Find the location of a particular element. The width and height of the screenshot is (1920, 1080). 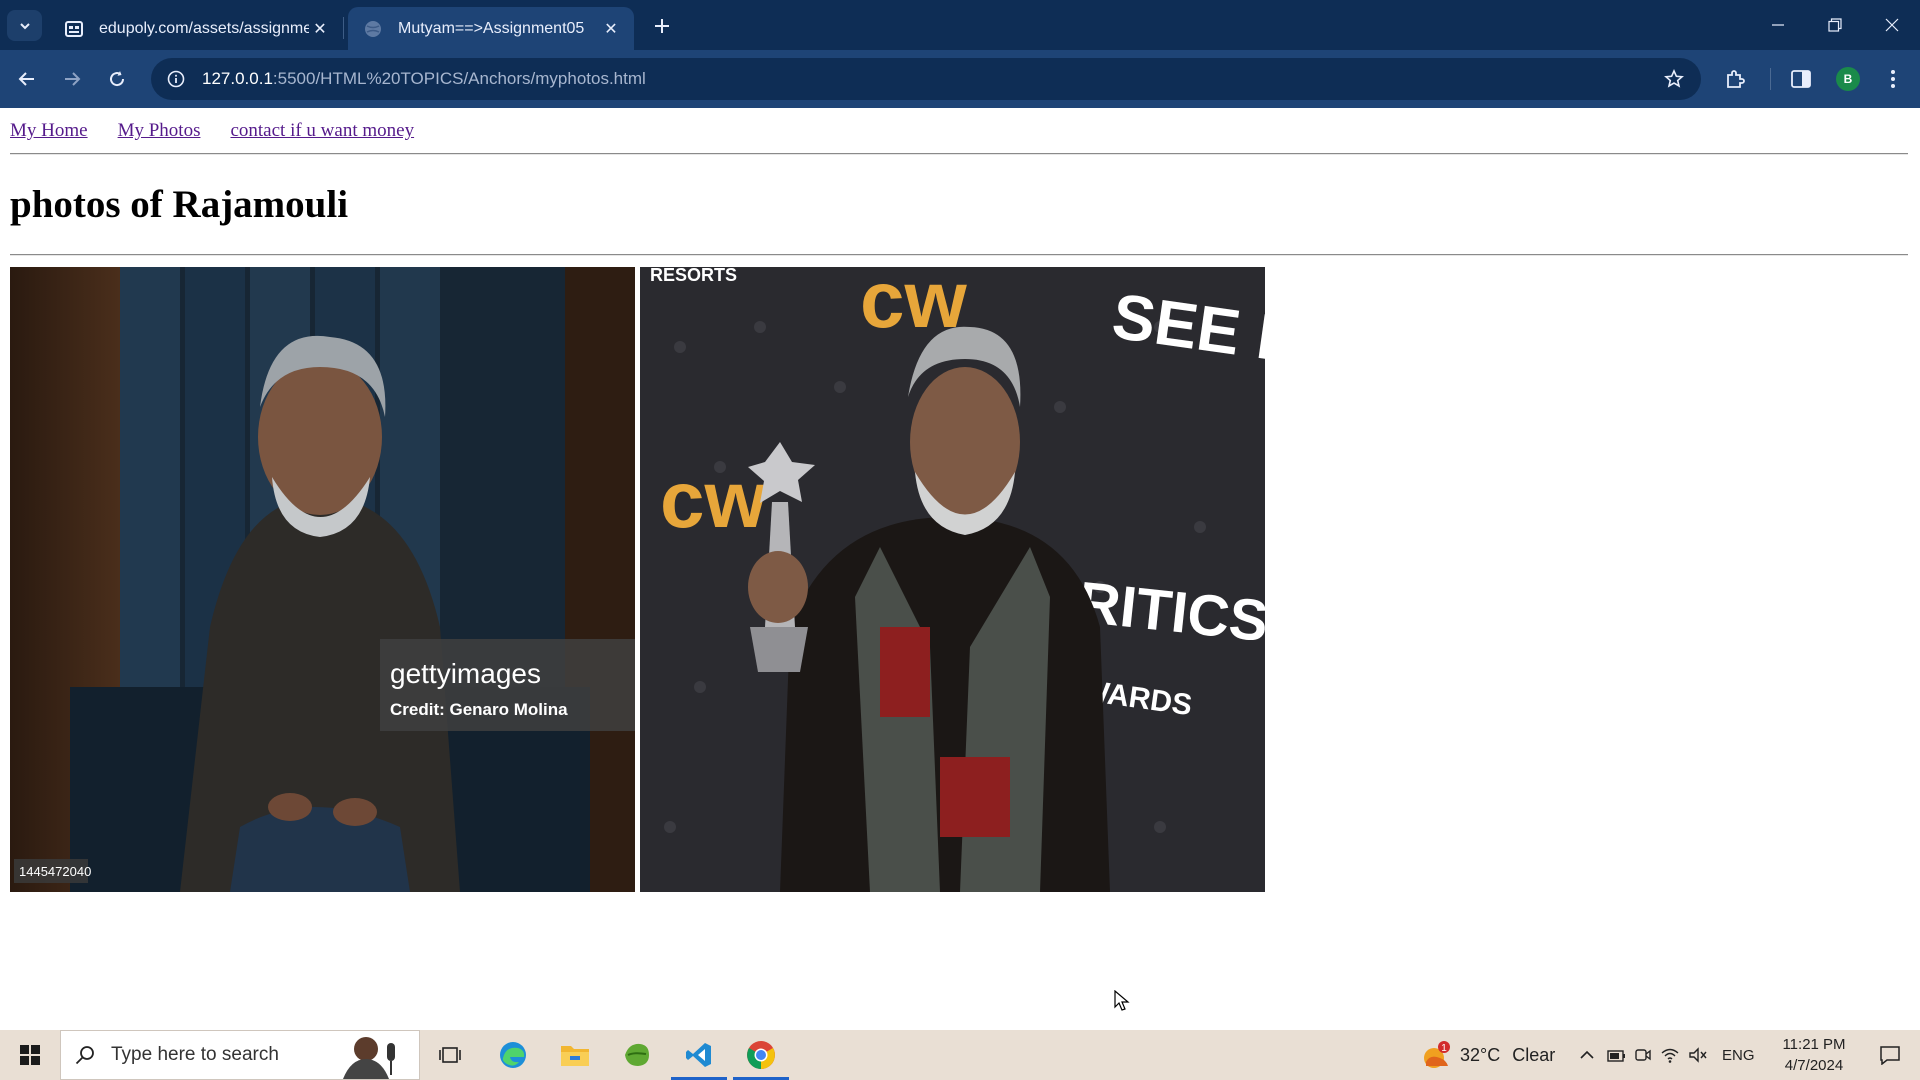

divider-top is located at coordinates (959, 154).